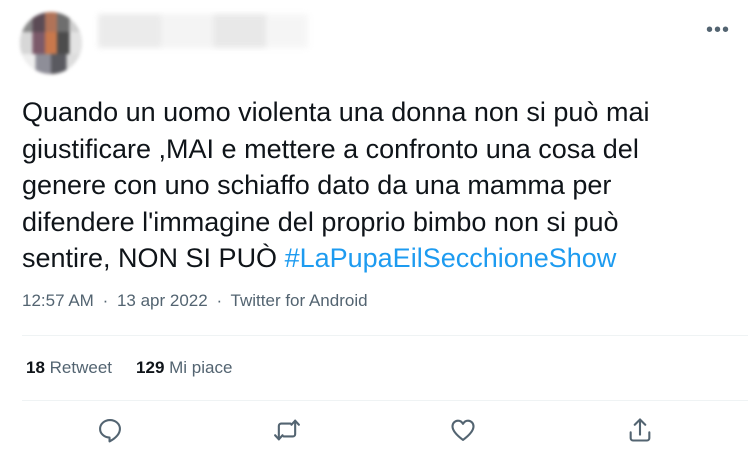 This screenshot has height=460, width=748. Describe the element at coordinates (81, 367) in the screenshot. I see `retweets-label: Retweet` at that location.